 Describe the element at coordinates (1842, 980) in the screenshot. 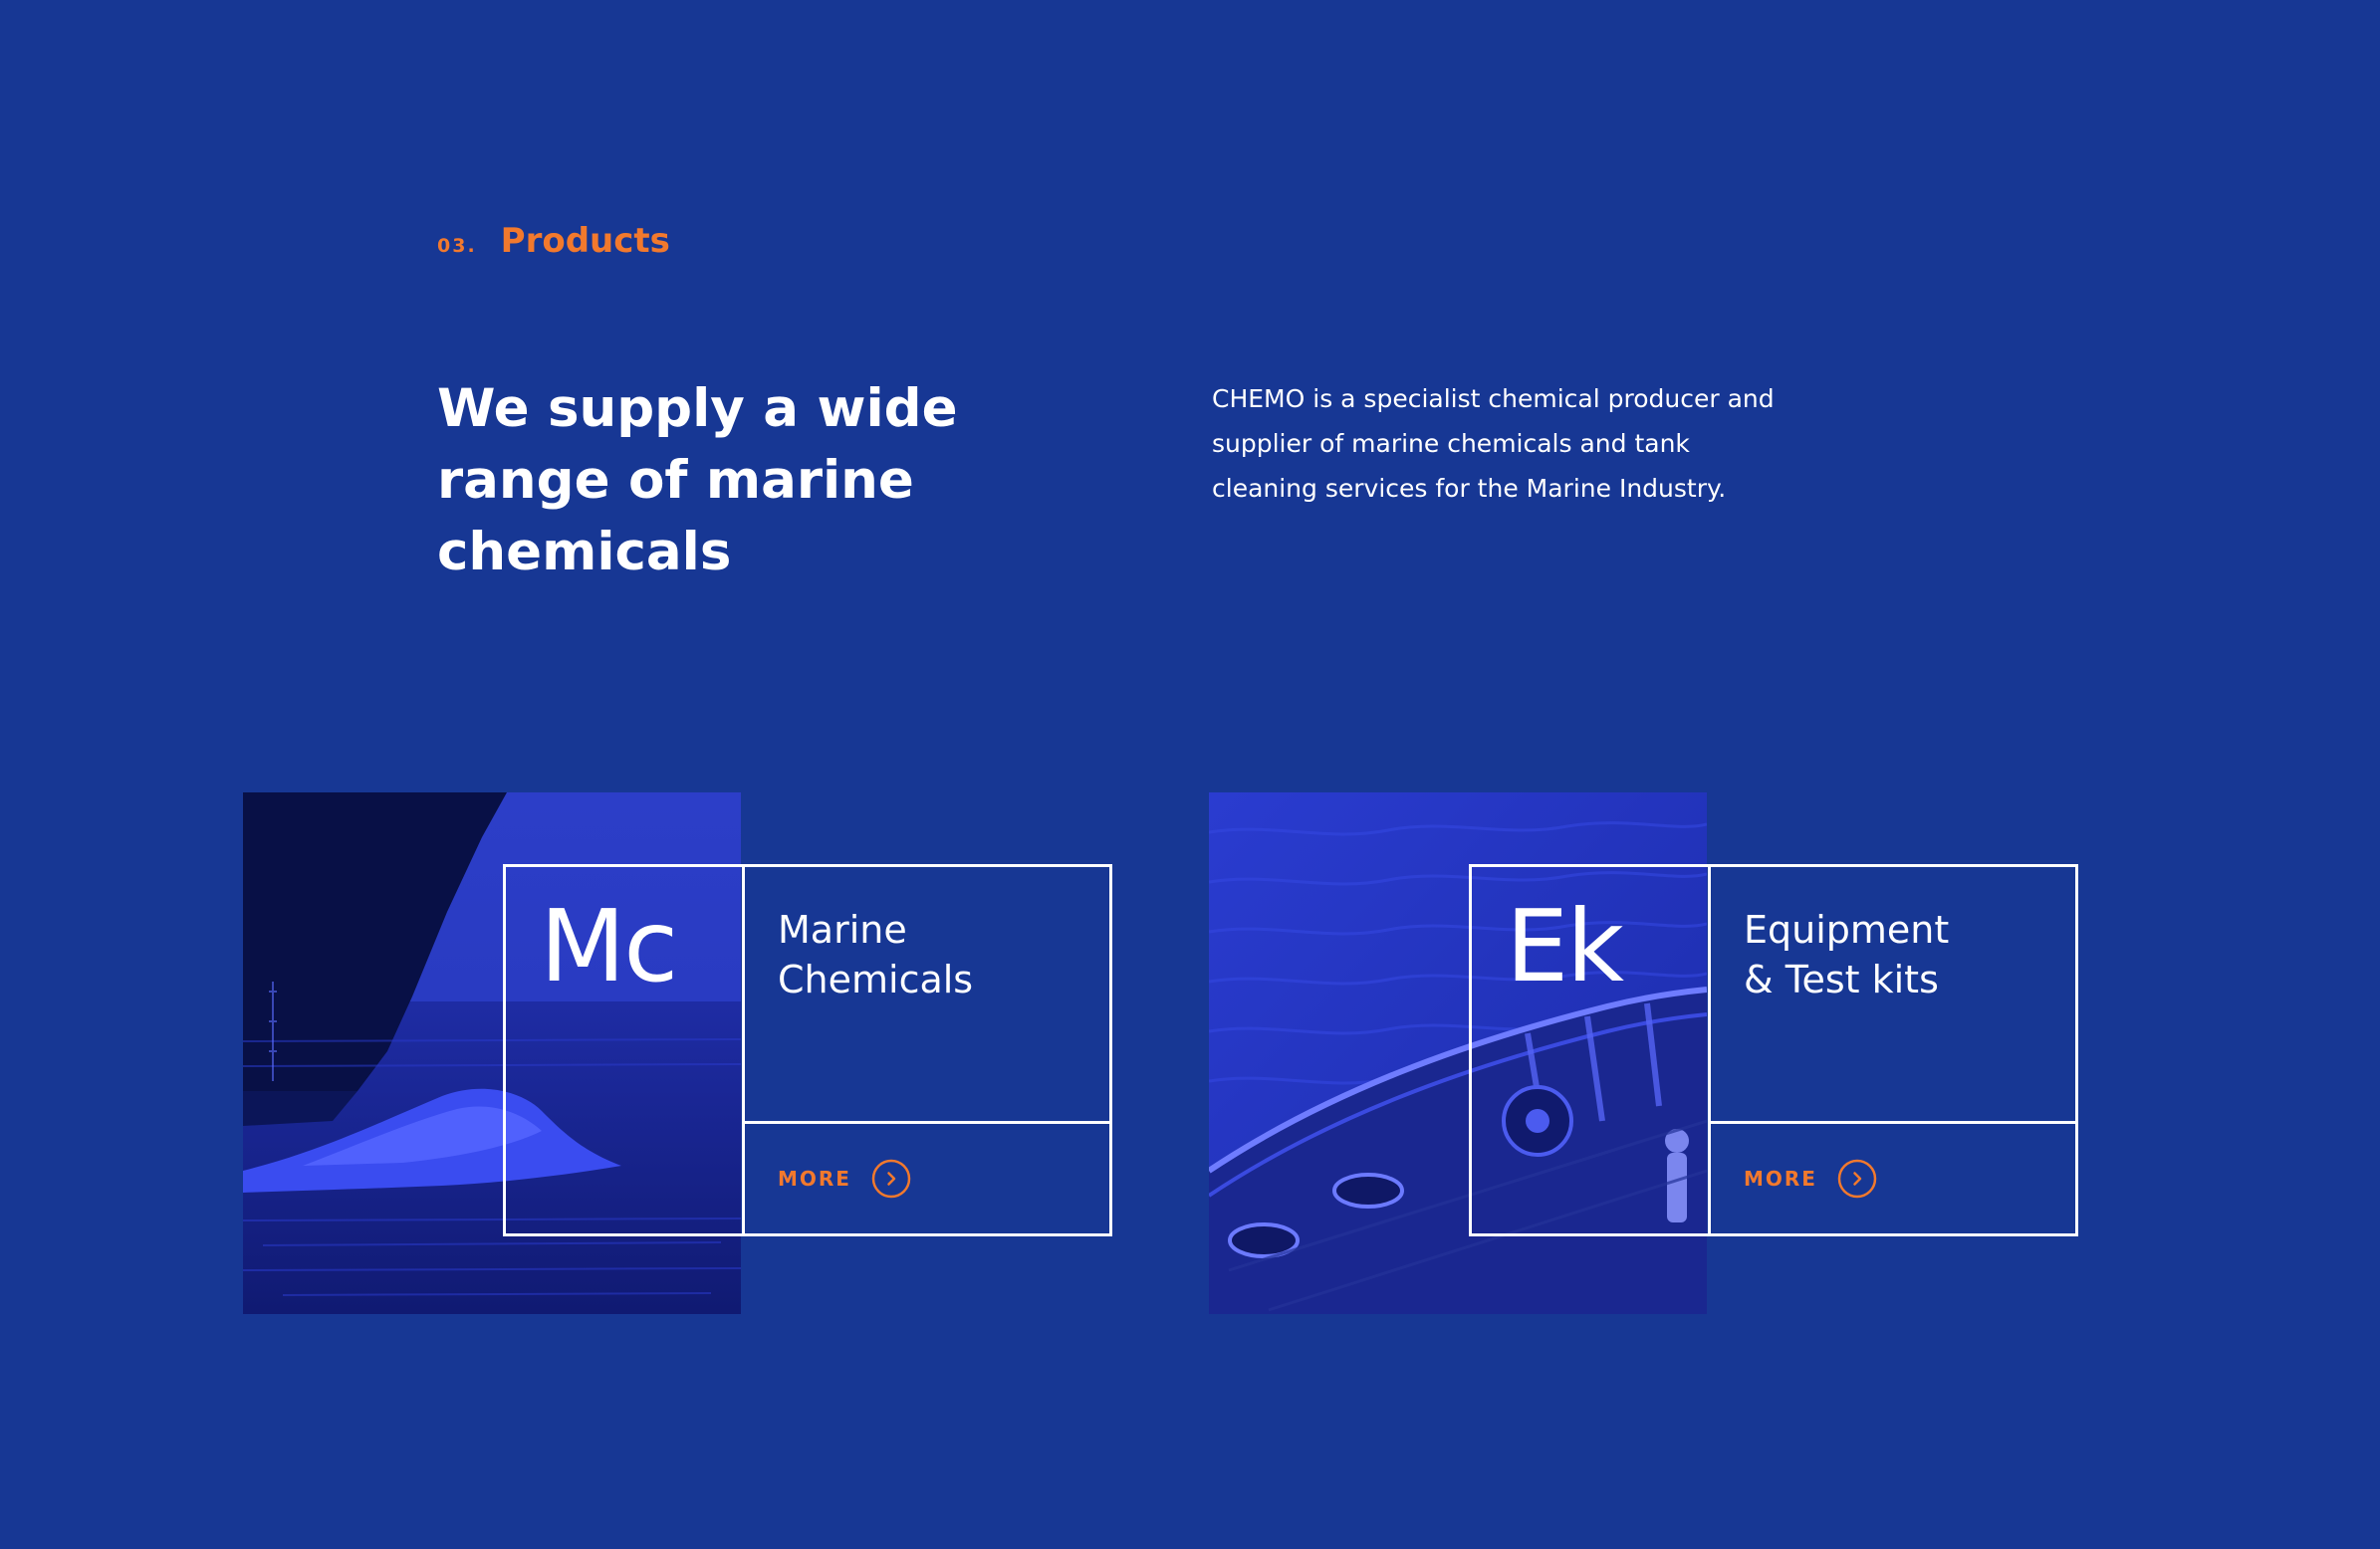

I see `product-name-line-2: & Test kits` at that location.